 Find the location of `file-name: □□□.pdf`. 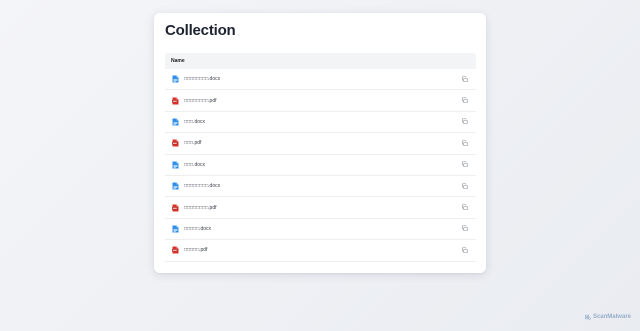

file-name: □□□.pdf is located at coordinates (192, 143).